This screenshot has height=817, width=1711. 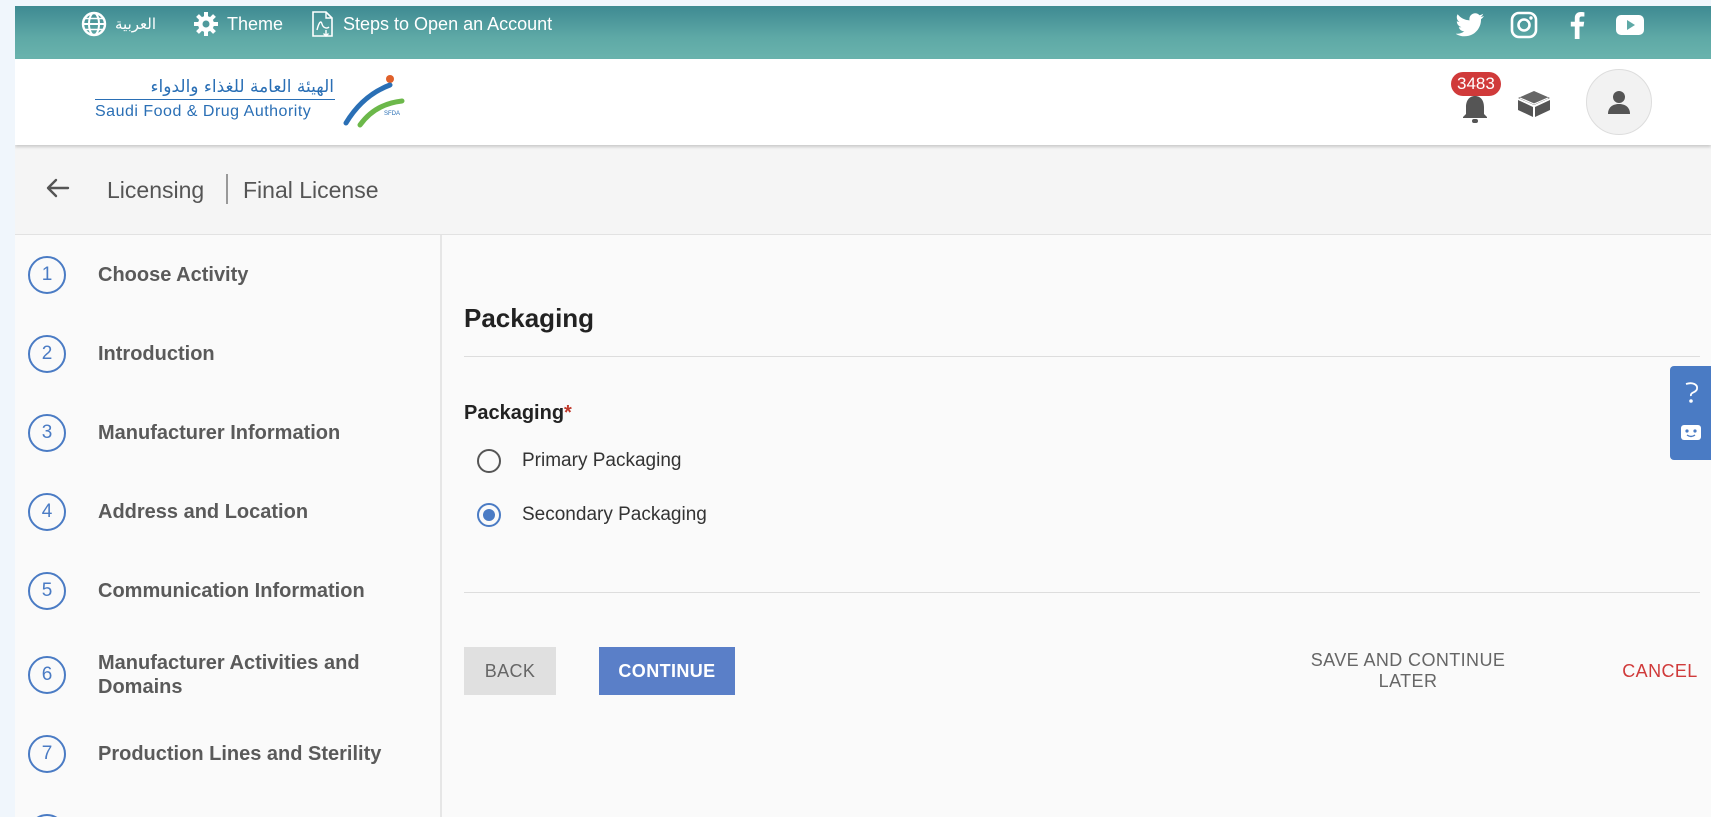 What do you see at coordinates (231, 591) in the screenshot?
I see `step-label: Communication Information` at bounding box center [231, 591].